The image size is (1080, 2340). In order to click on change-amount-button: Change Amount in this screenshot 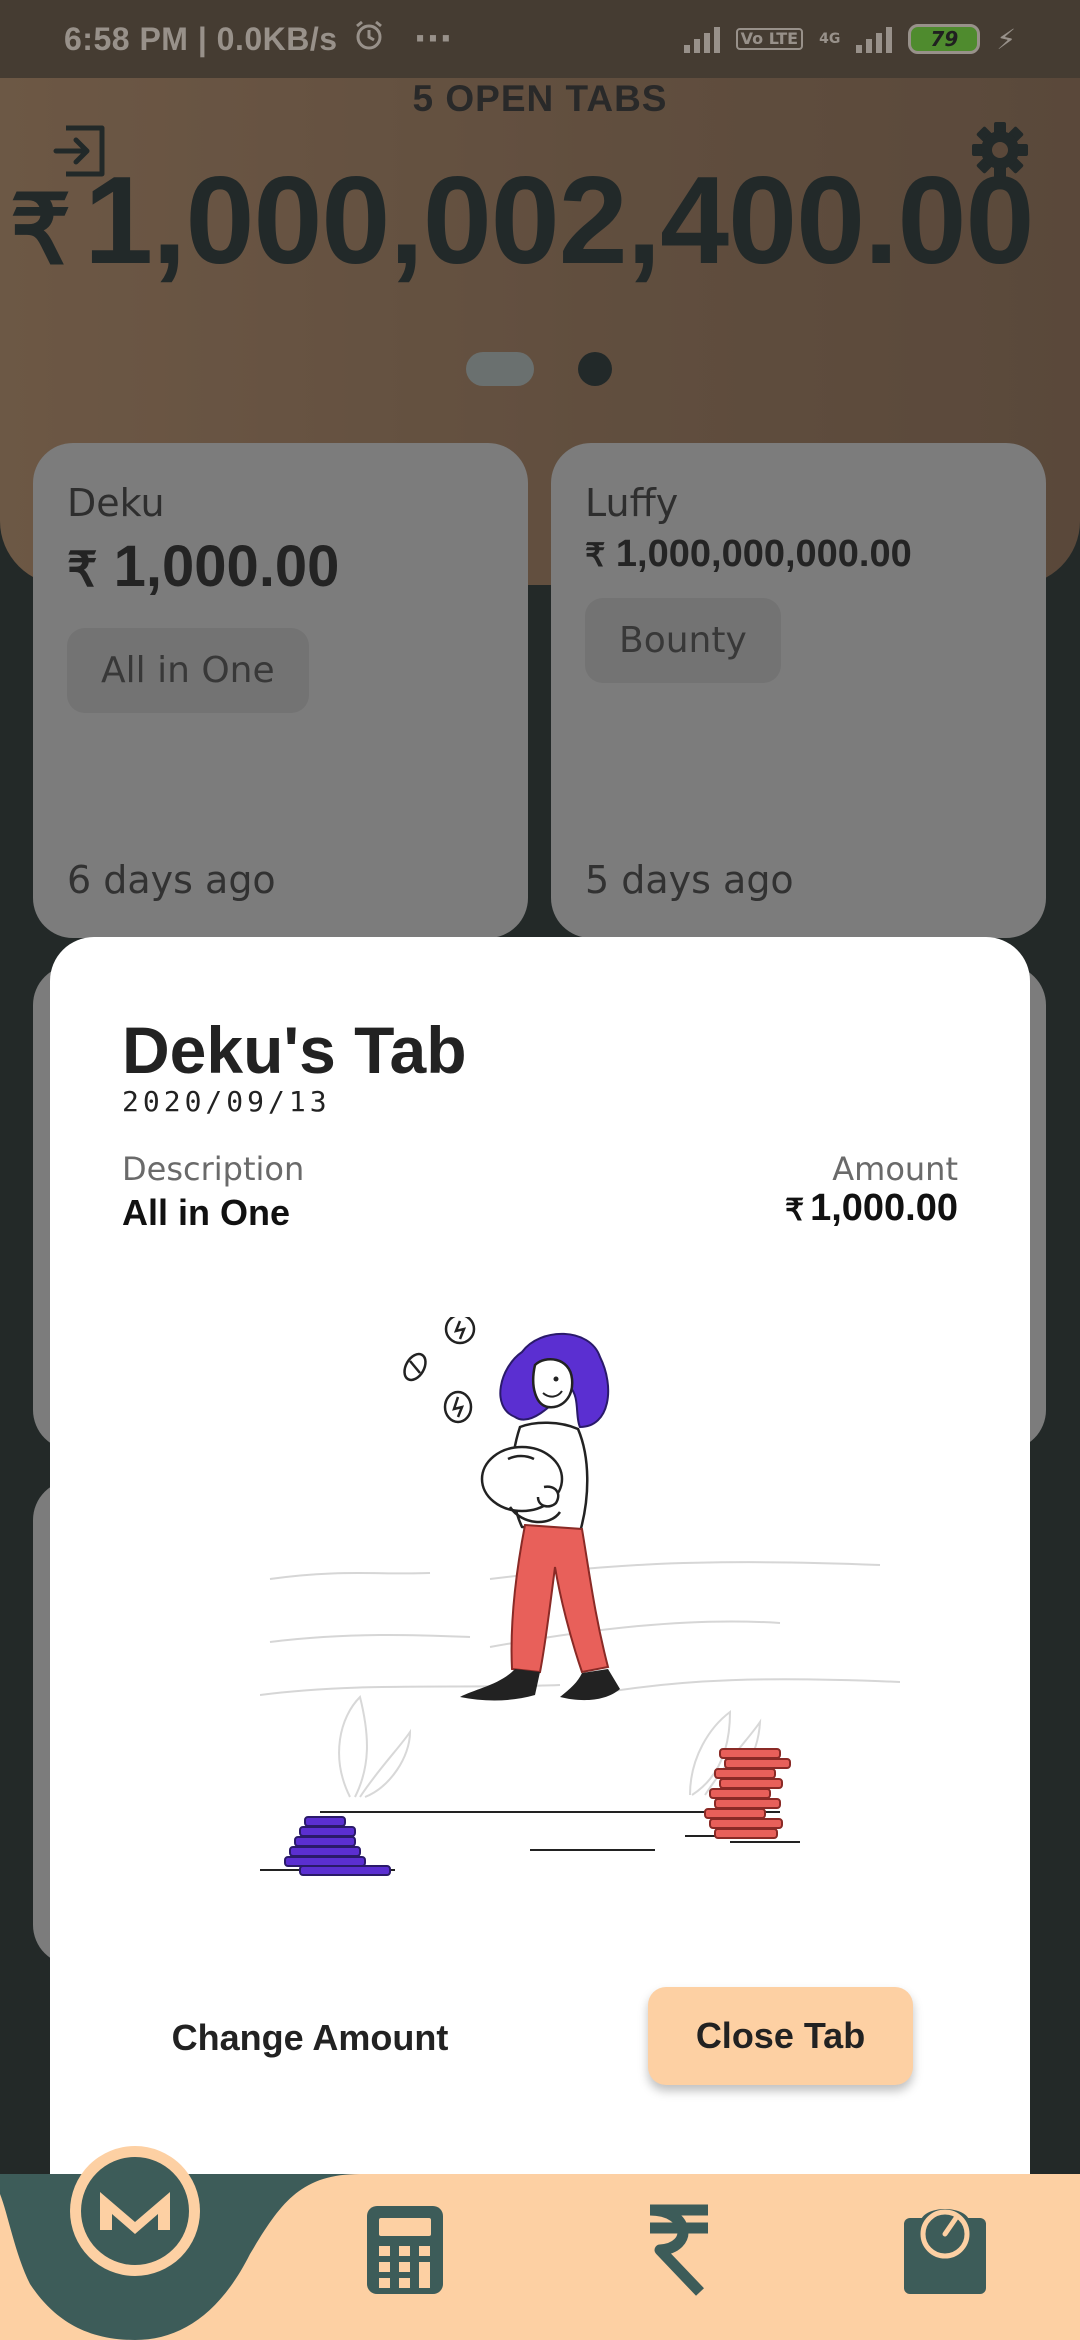, I will do `click(310, 2038)`.